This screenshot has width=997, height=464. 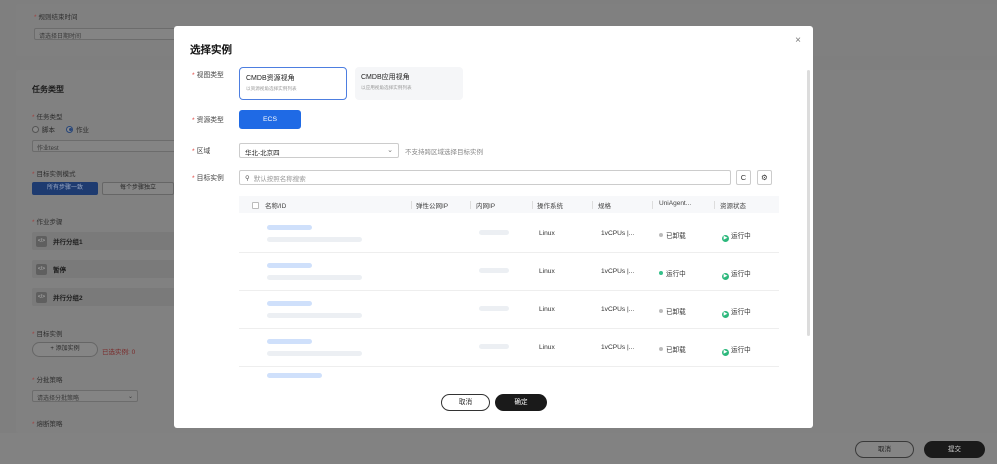 What do you see at coordinates (432, 206) in the screenshot?
I see `header-eip: 弹性公网IP` at bounding box center [432, 206].